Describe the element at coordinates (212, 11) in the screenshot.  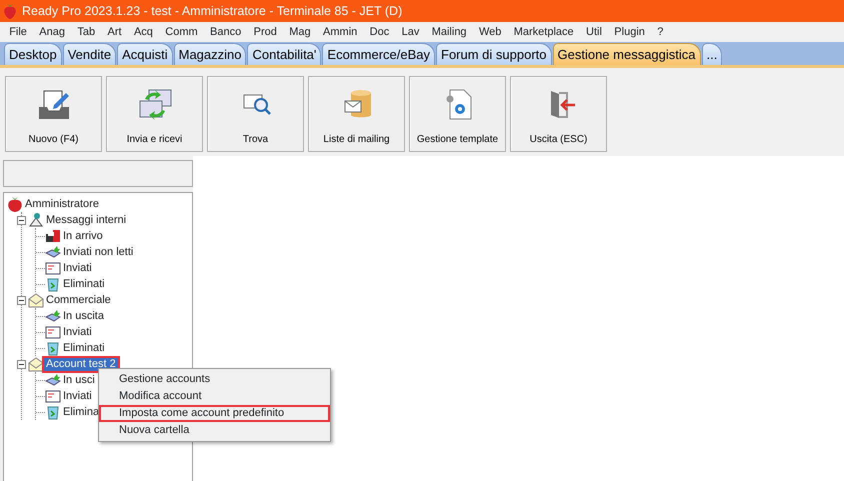
I see `window-title: Ready Pro 2023.1.23 - test - Amministratore - Terminale 85 - JET (D)` at that location.